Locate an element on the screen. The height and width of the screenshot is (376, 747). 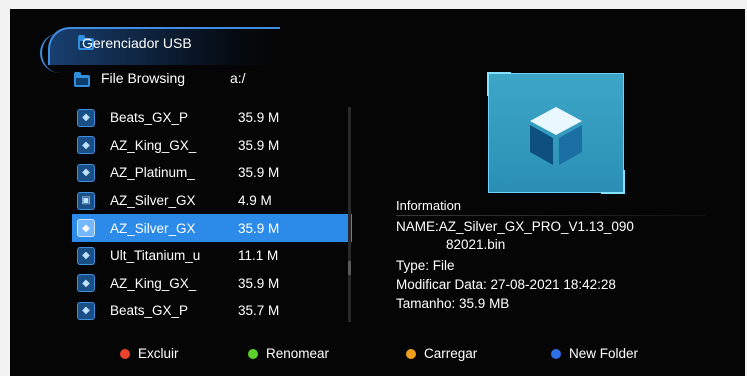
file-size: 35.7 M is located at coordinates (259, 311).